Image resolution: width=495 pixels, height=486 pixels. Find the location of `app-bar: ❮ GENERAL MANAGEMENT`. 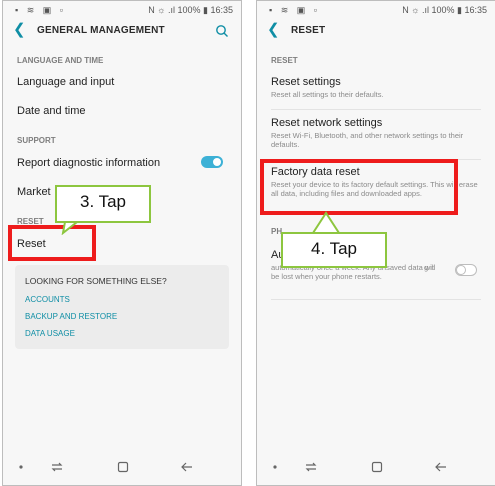

app-bar: ❮ GENERAL MANAGEMENT is located at coordinates (122, 32).